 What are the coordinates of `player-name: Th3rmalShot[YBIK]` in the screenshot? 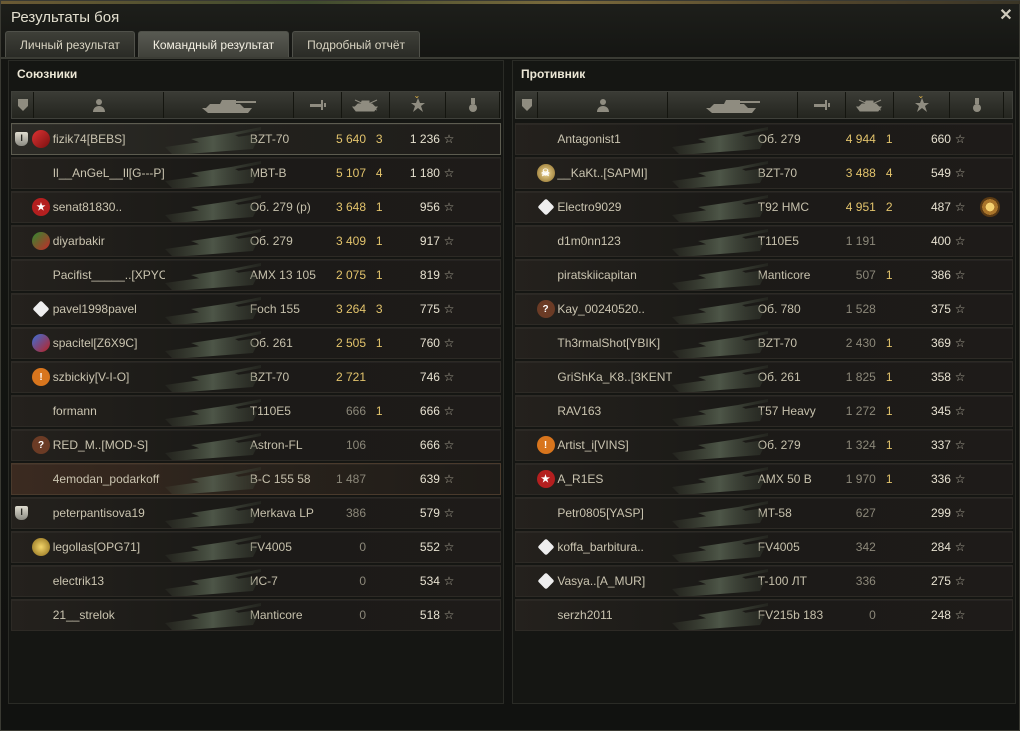 It's located at (613, 343).